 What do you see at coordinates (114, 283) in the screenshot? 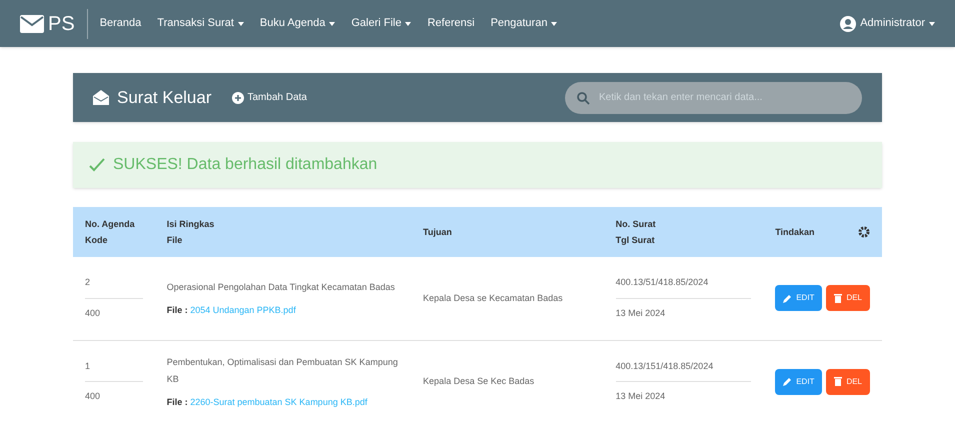
I see `table-cell: 2` at bounding box center [114, 283].